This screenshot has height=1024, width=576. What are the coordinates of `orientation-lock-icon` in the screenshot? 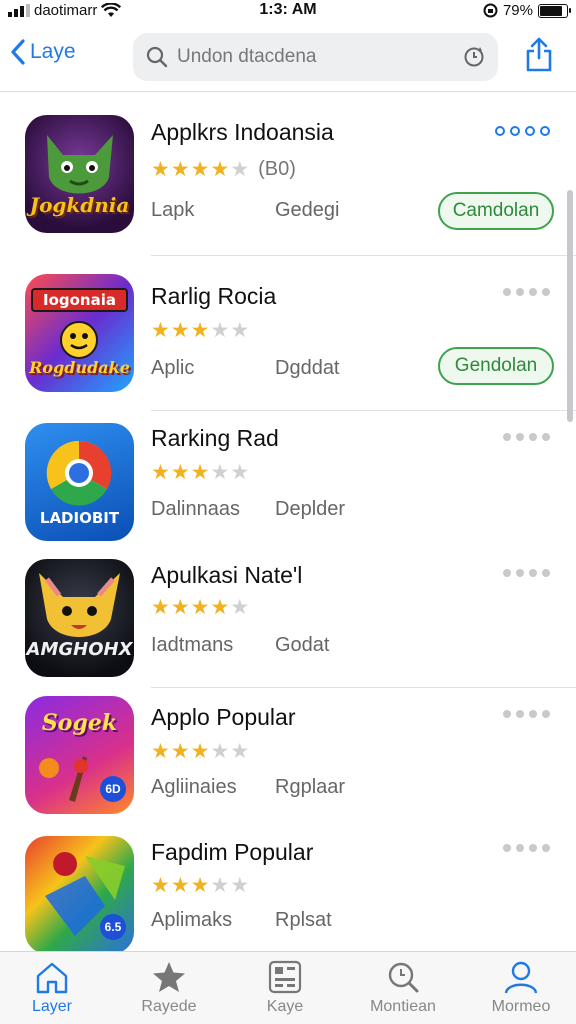 It's located at (490, 10).